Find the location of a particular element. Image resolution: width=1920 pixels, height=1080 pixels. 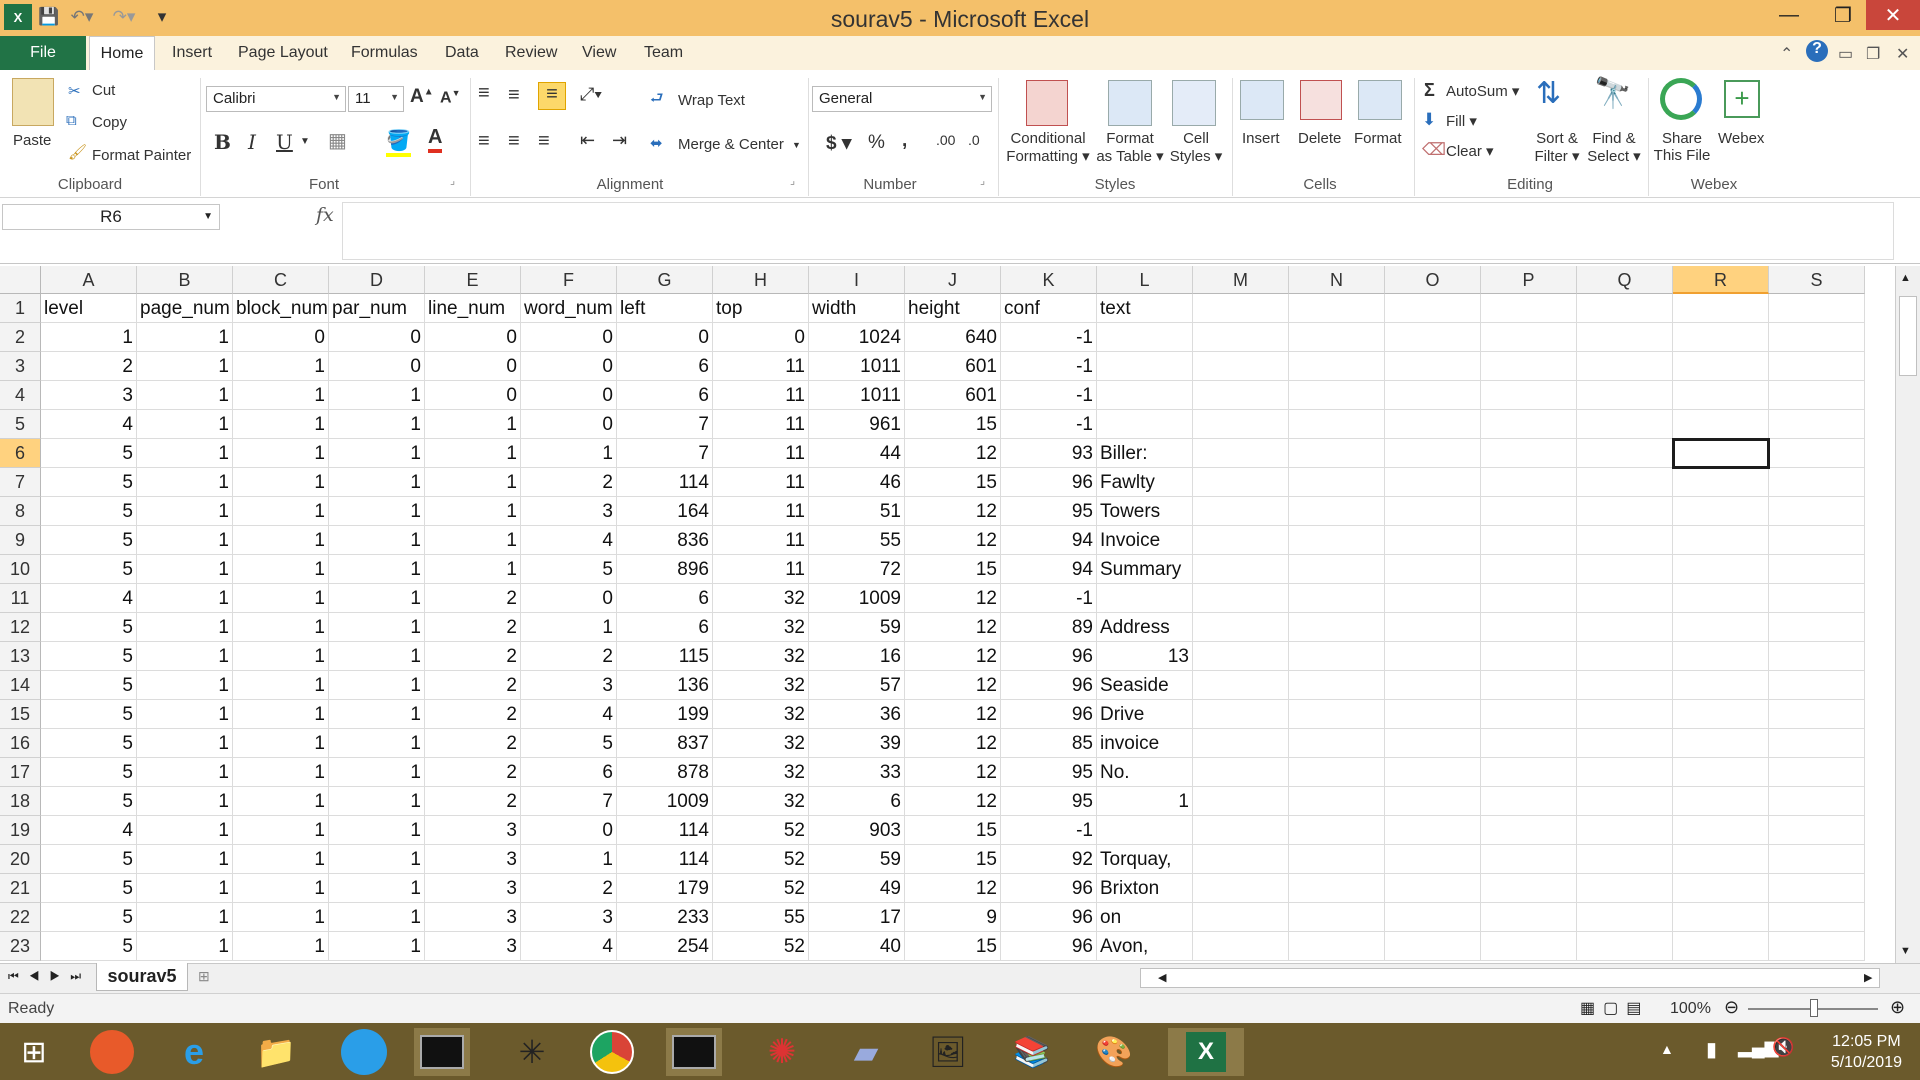

cut-button: Cut is located at coordinates (103, 90).